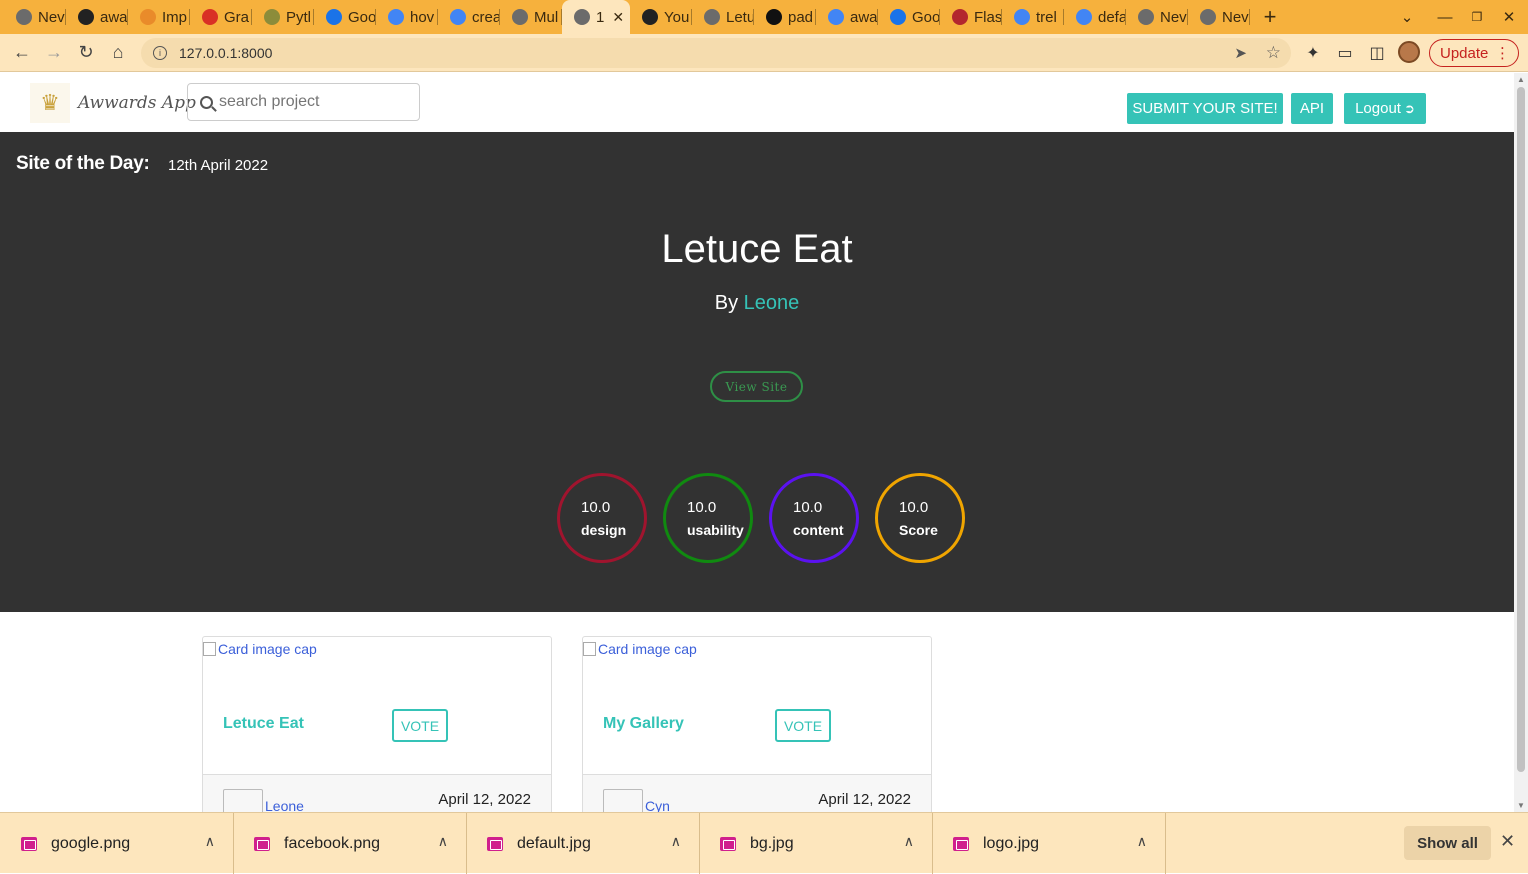  I want to click on extensions-icon: ✦, so click(1313, 53).